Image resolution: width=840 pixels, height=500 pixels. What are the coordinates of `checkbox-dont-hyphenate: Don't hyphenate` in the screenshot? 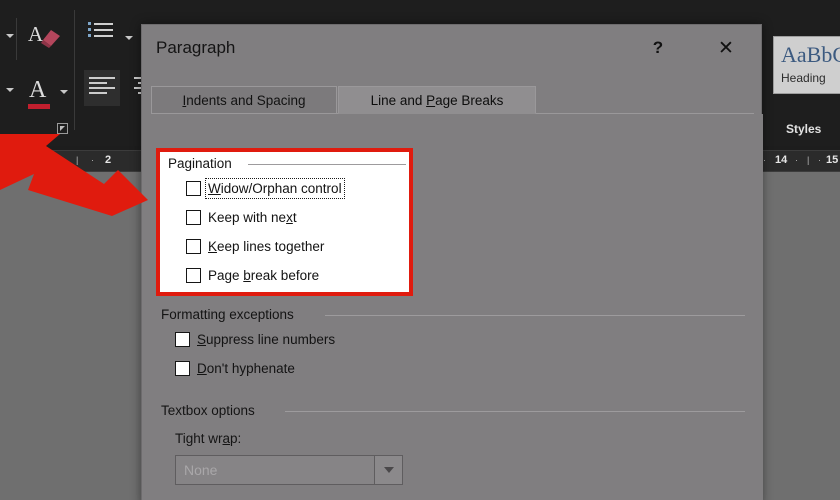 It's located at (235, 368).